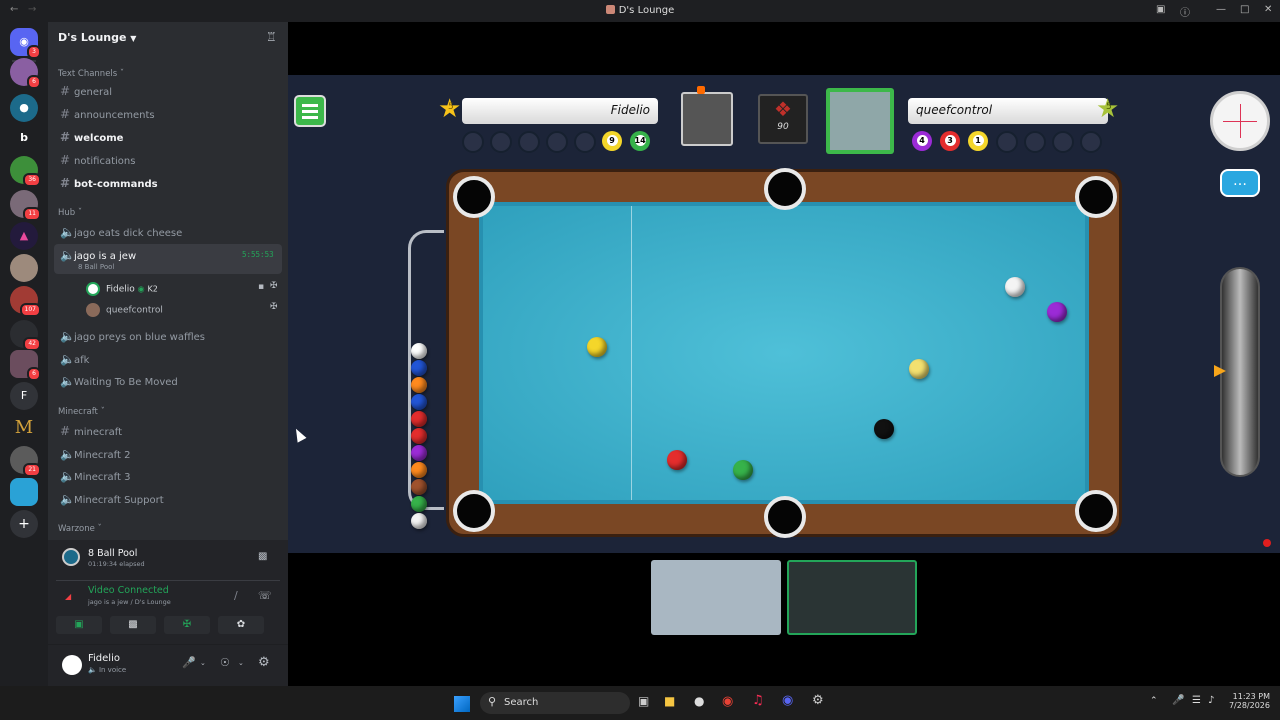 This screenshot has width=1280, height=720. I want to click on channel-minecraft: # minecraft, so click(91, 431).